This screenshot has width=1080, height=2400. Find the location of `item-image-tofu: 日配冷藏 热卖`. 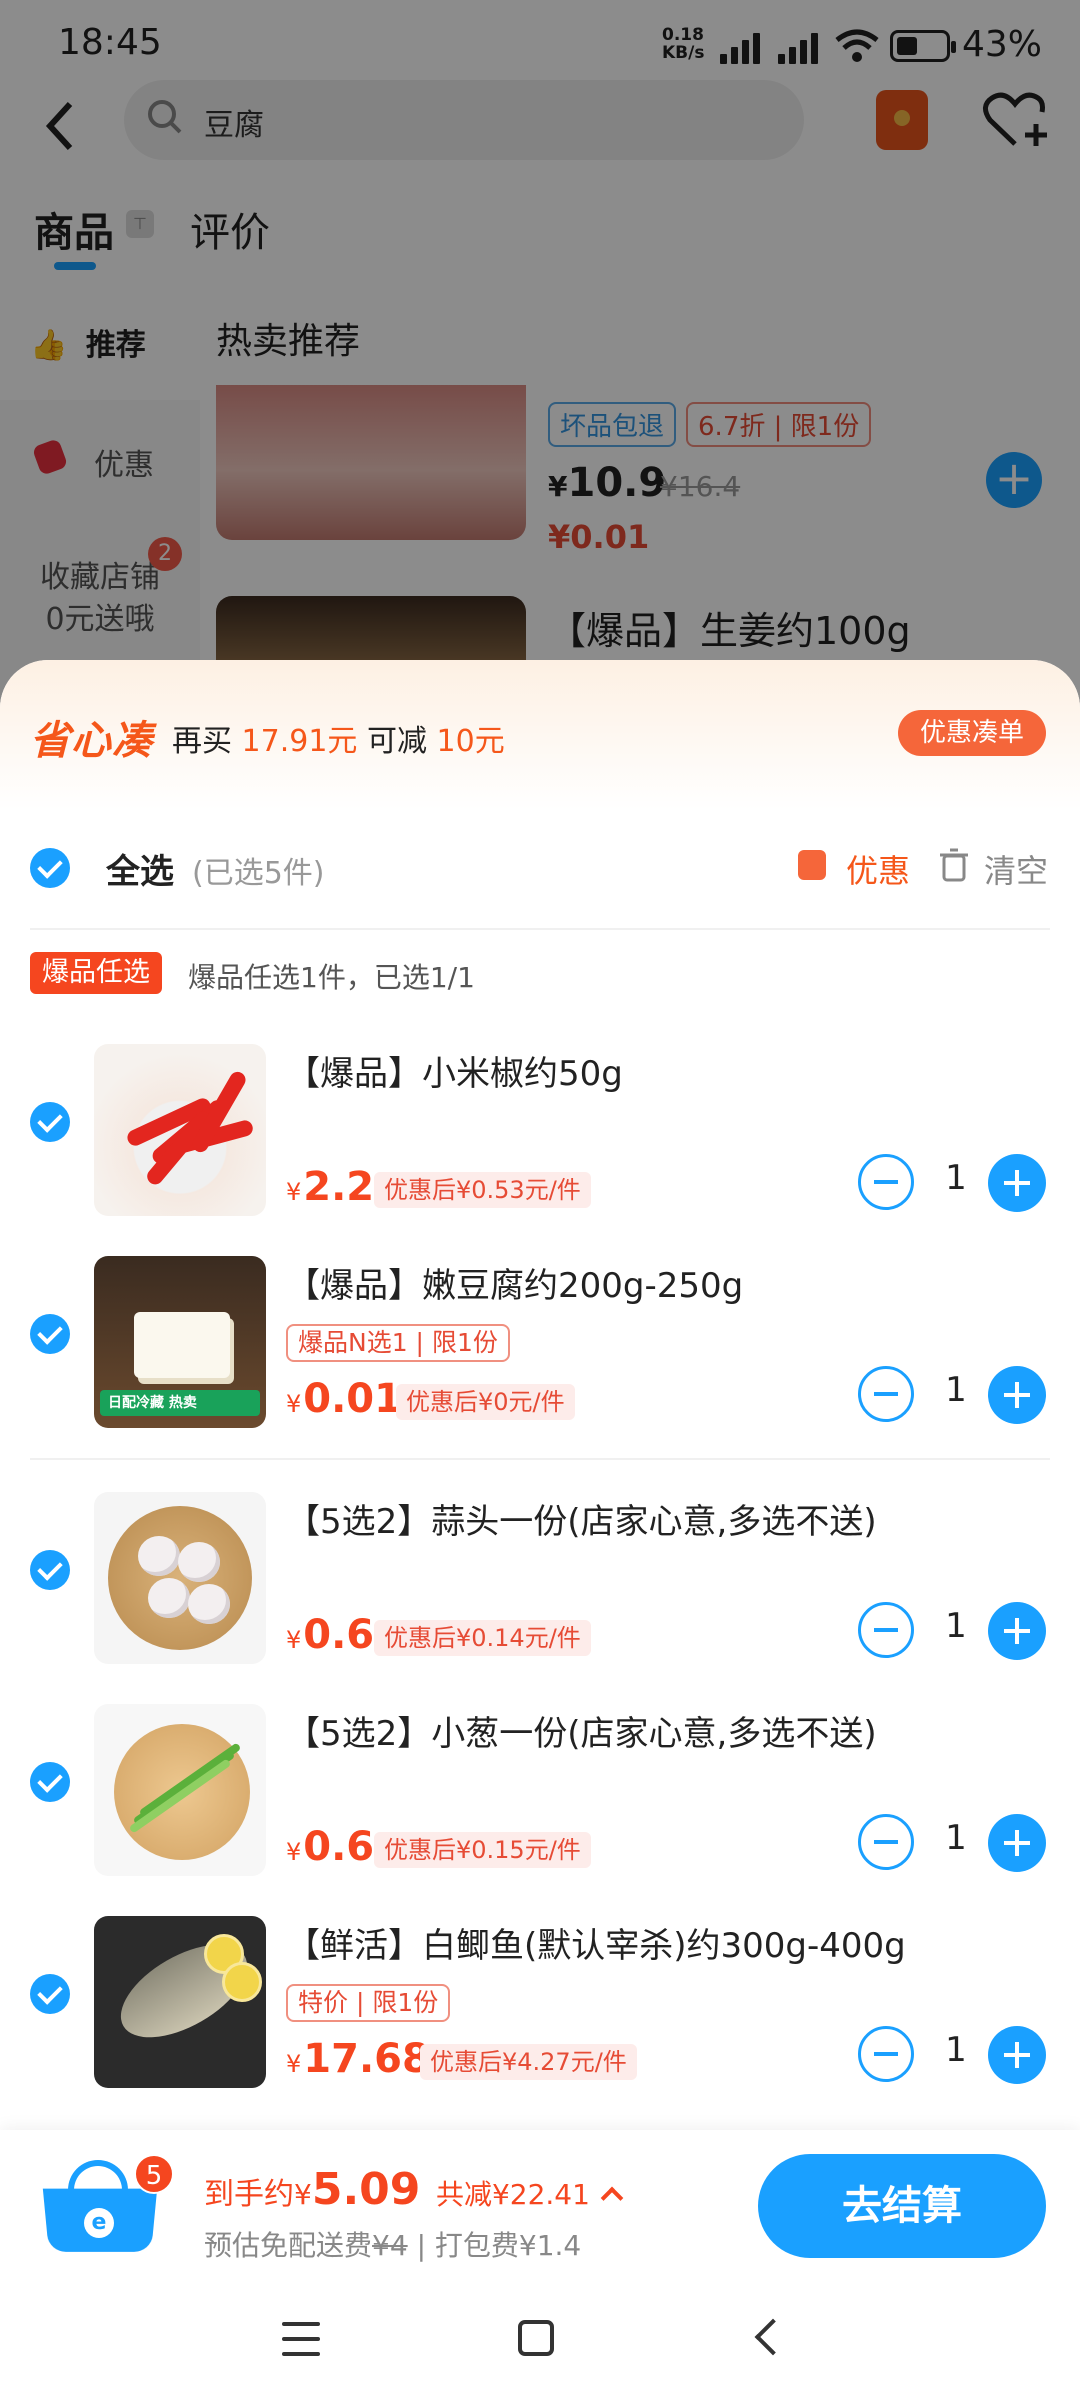

item-image-tofu: 日配冷藏 热卖 is located at coordinates (180, 1342).